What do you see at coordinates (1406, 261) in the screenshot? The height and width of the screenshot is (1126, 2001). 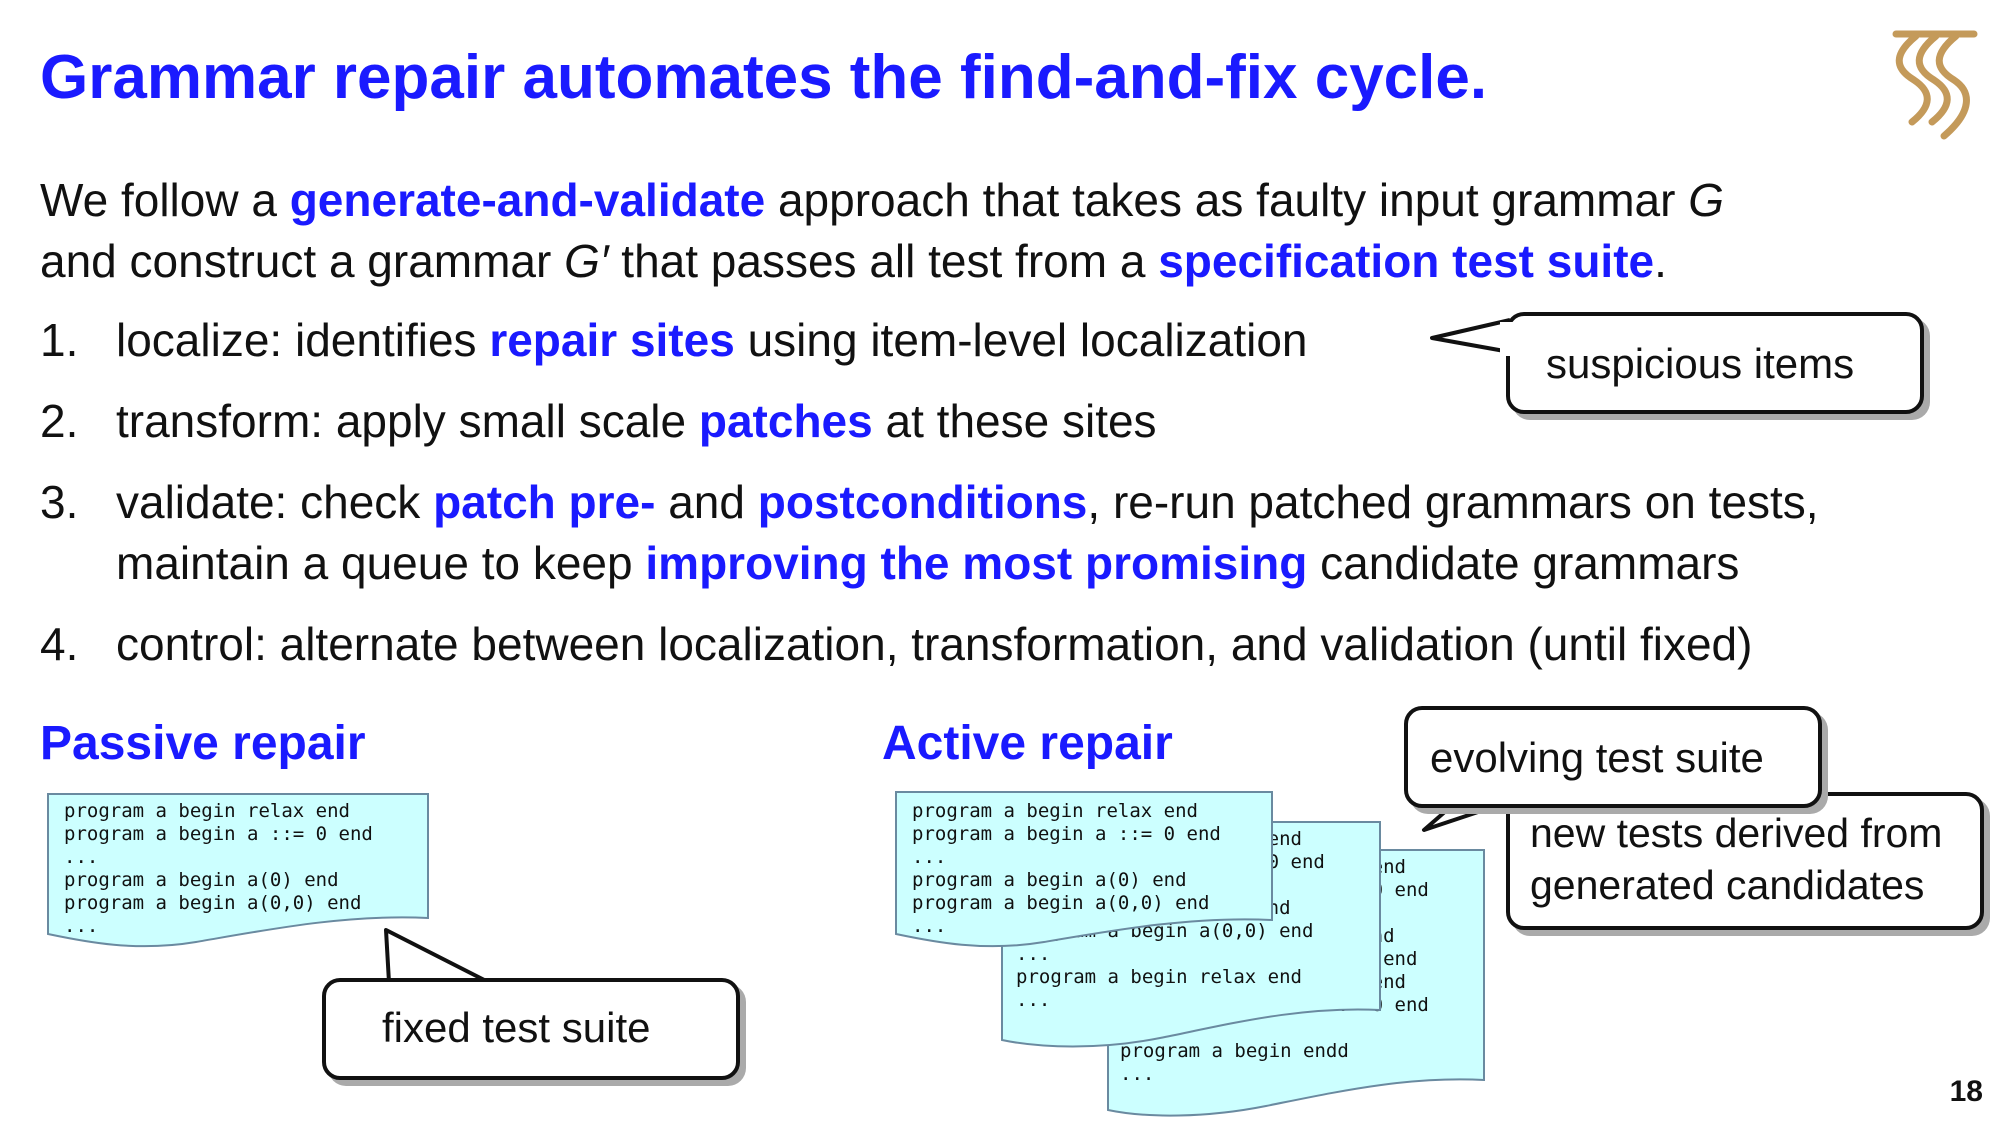 I see `highlight-specification-test-suite: specification test suite` at bounding box center [1406, 261].